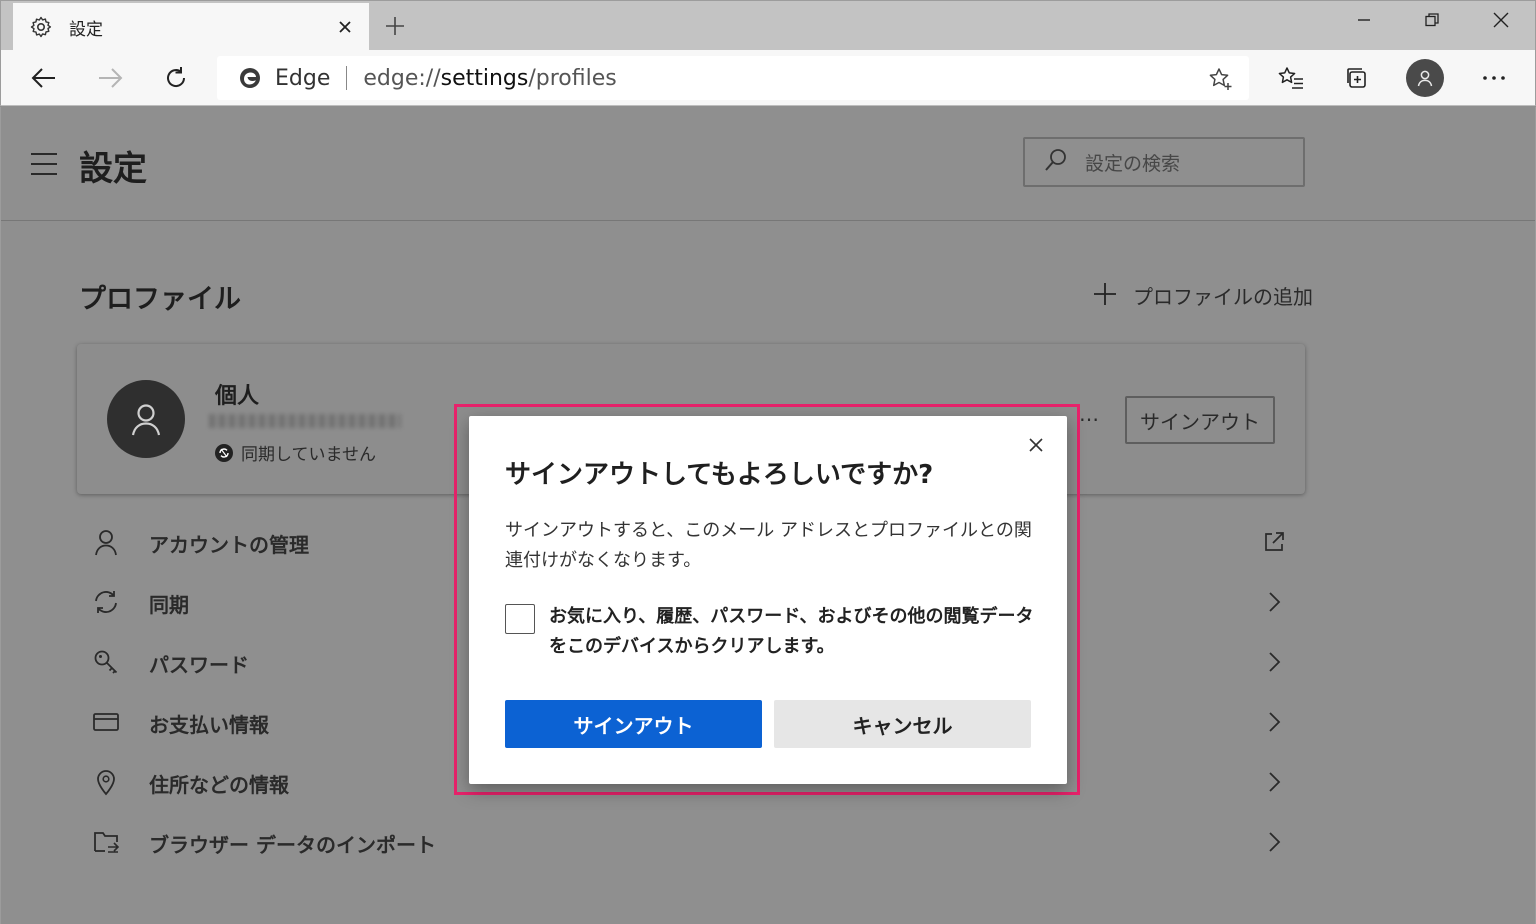  I want to click on profiles-section-title: プロファイル, so click(160, 299).